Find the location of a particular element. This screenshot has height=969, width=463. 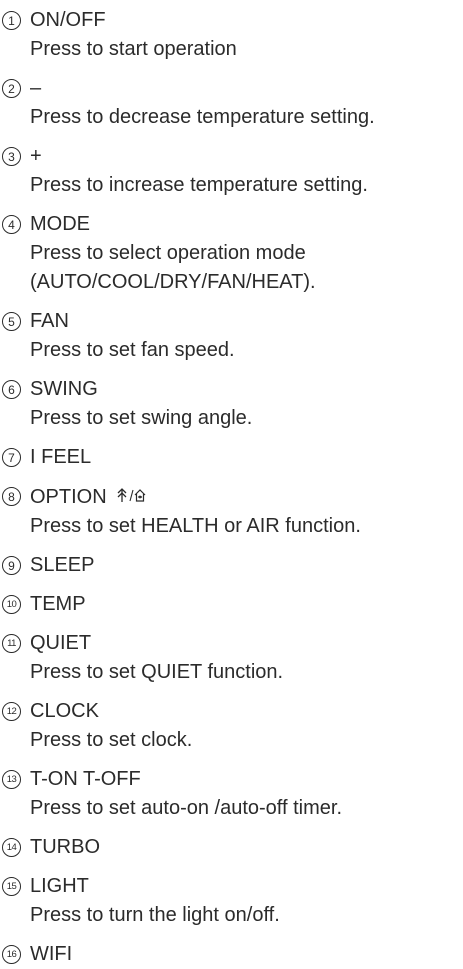

item-number-badge: 5 is located at coordinates (11, 321).